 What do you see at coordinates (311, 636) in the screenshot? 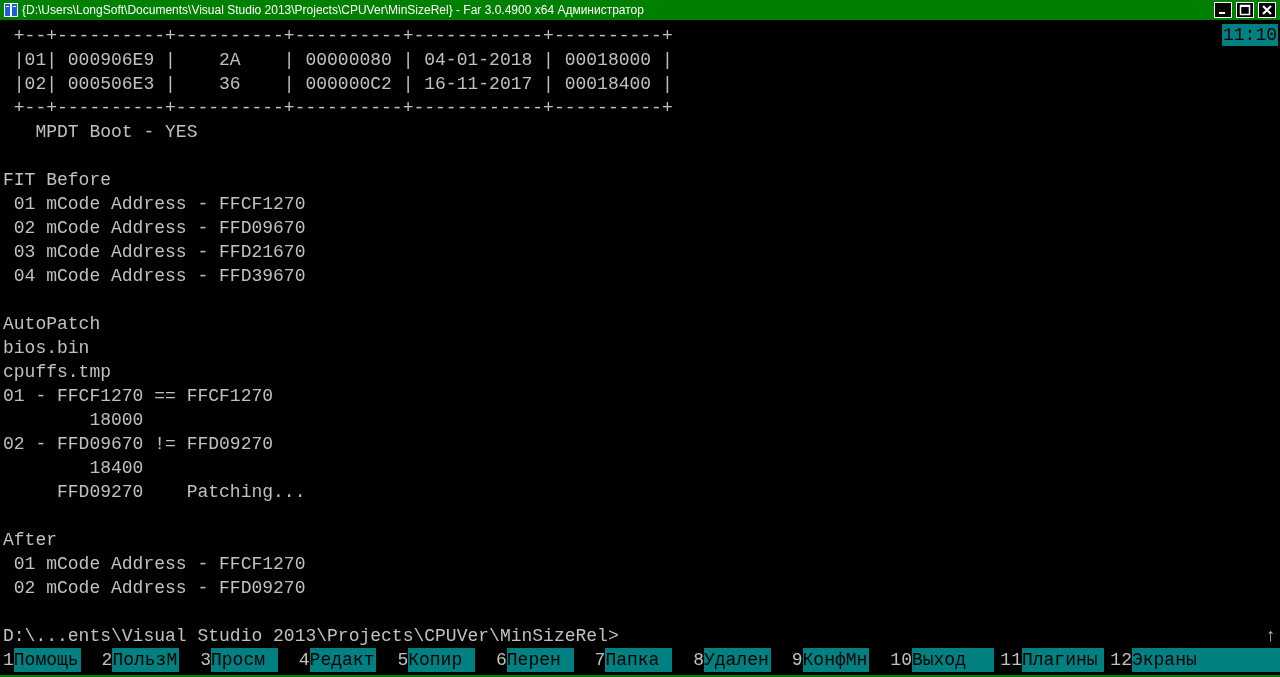
I see `command-prompt: D:\...ents\Visual Studio 2013\Projects\CPUVer\MinSizeRel>` at bounding box center [311, 636].